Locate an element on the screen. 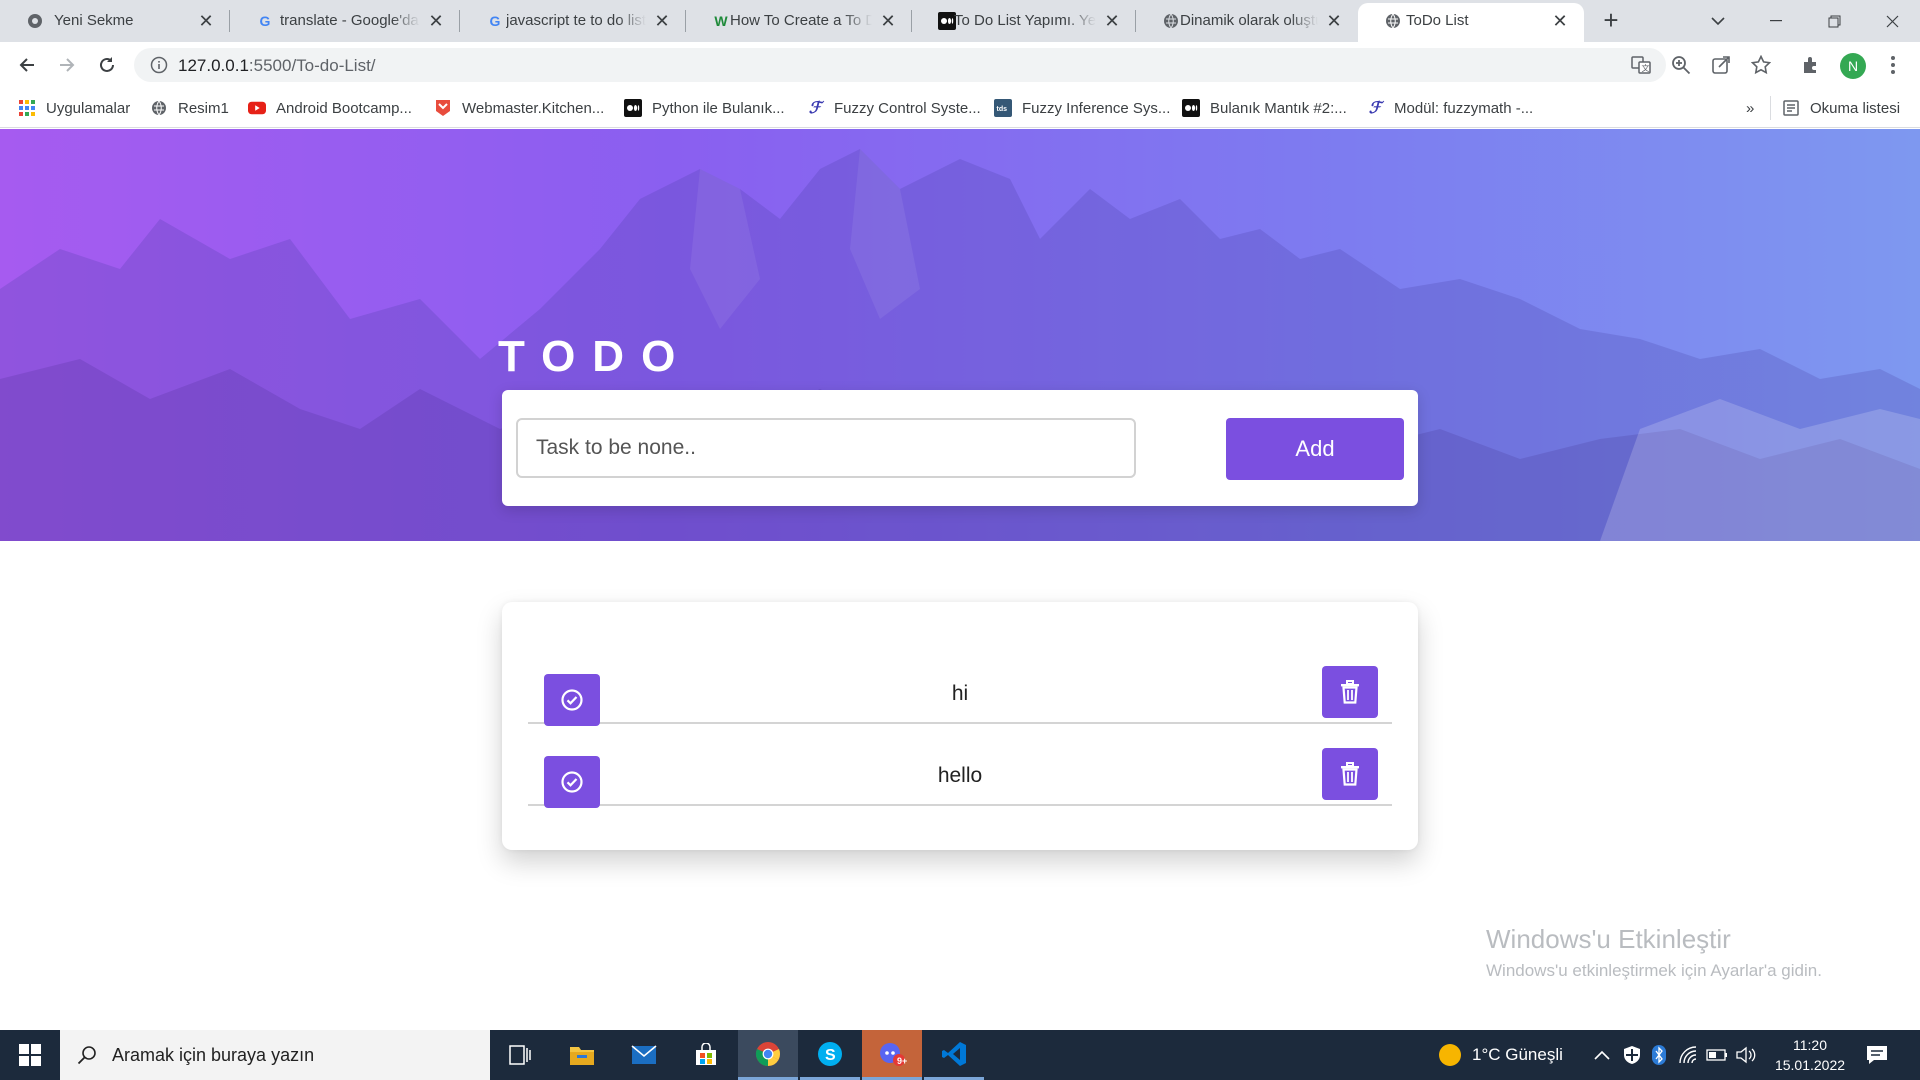 This screenshot has width=1920, height=1080. tab-title: Dinamik olarak oluştur is located at coordinates (1249, 20).